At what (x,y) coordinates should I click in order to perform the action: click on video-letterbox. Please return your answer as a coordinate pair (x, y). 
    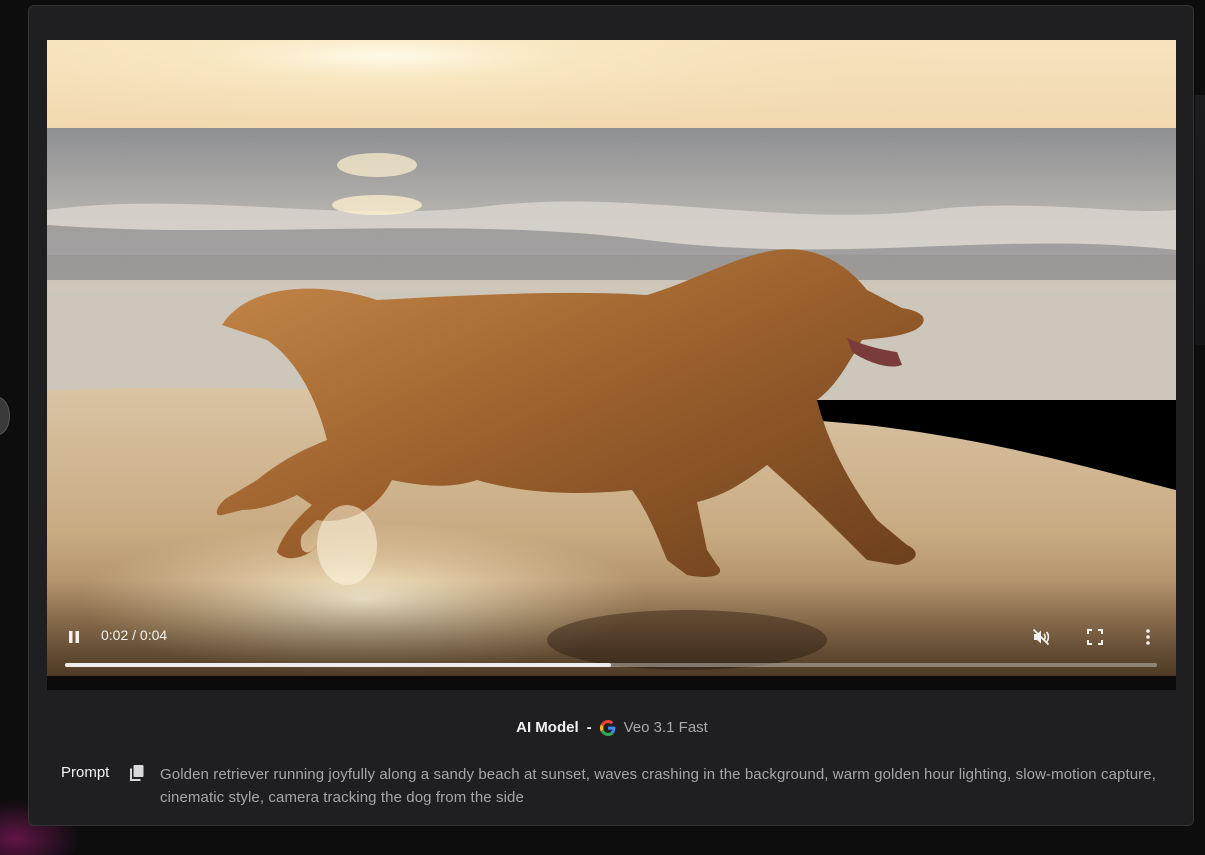
    Looking at the image, I should click on (611, 683).